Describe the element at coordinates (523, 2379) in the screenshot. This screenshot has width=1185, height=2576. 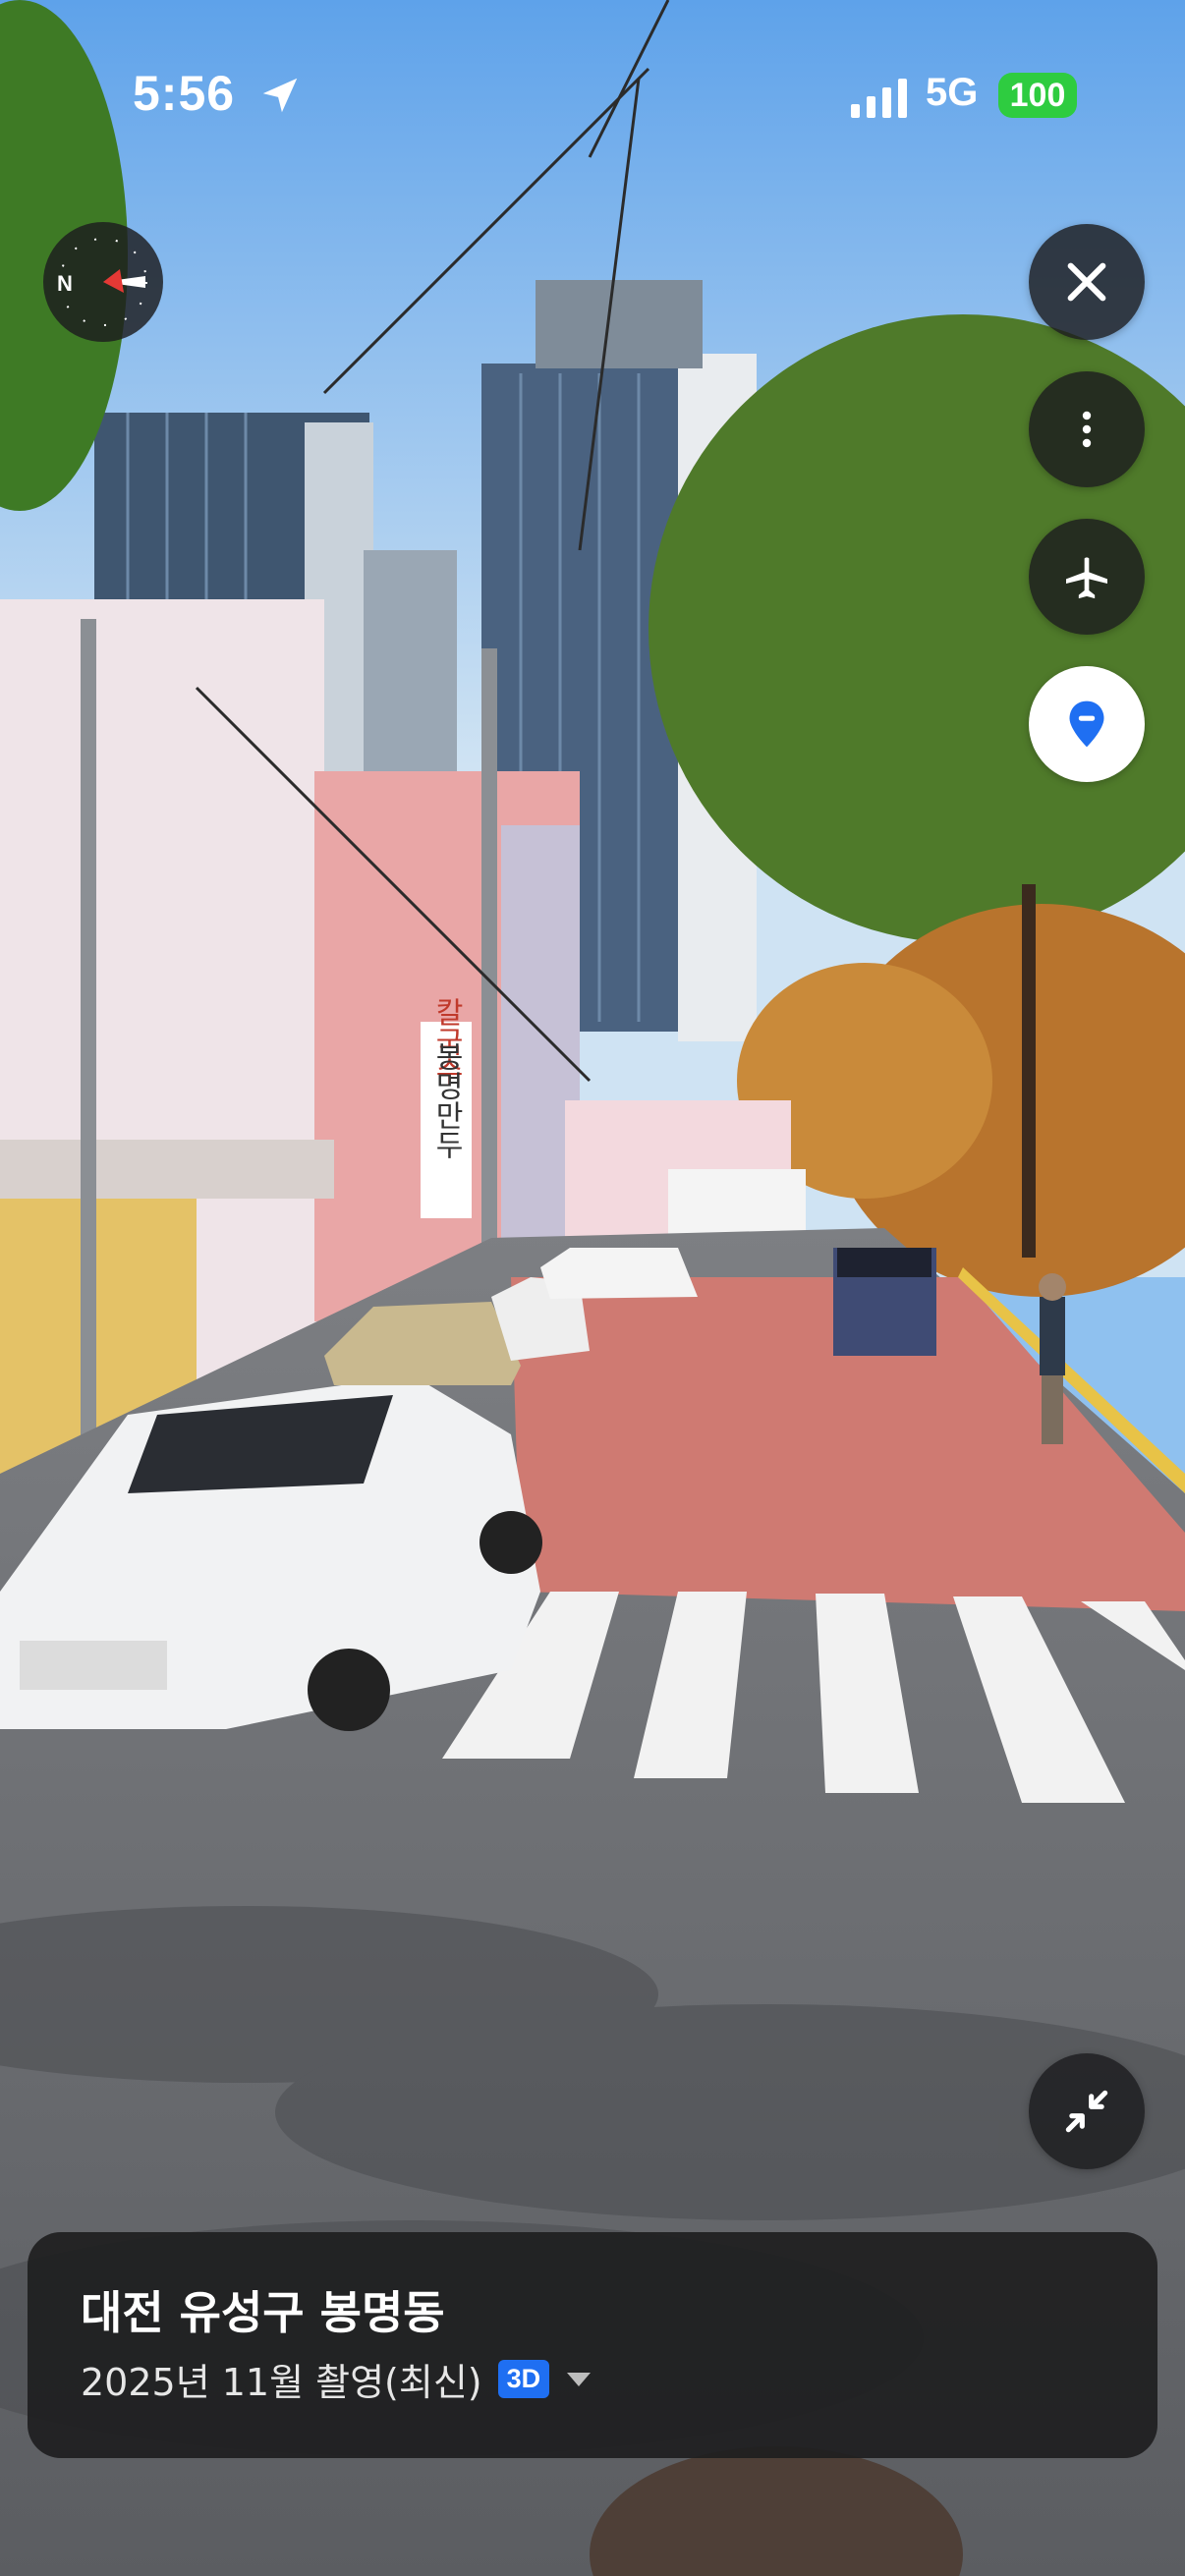
I see `3d-badge: 3D` at that location.